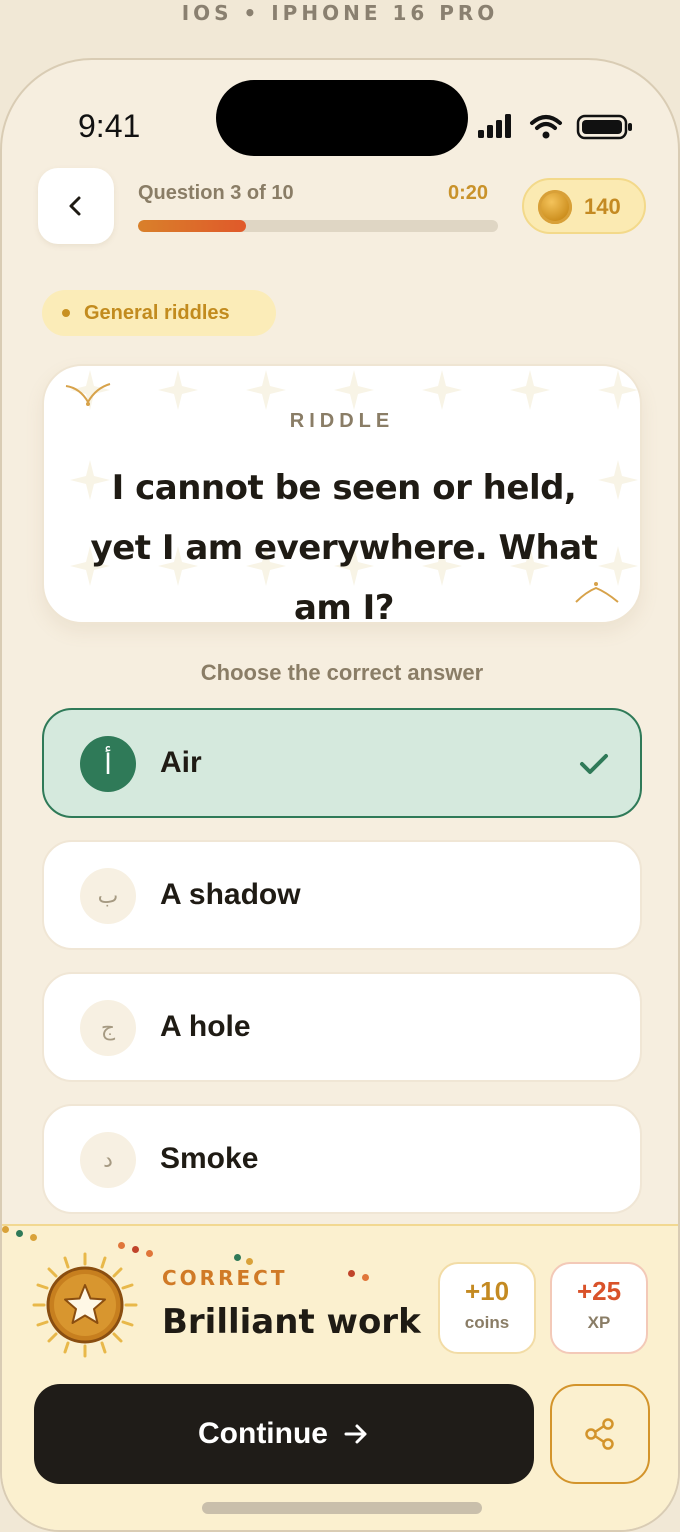  I want to click on answer-option-shadow: ب A shadow, so click(342, 895).